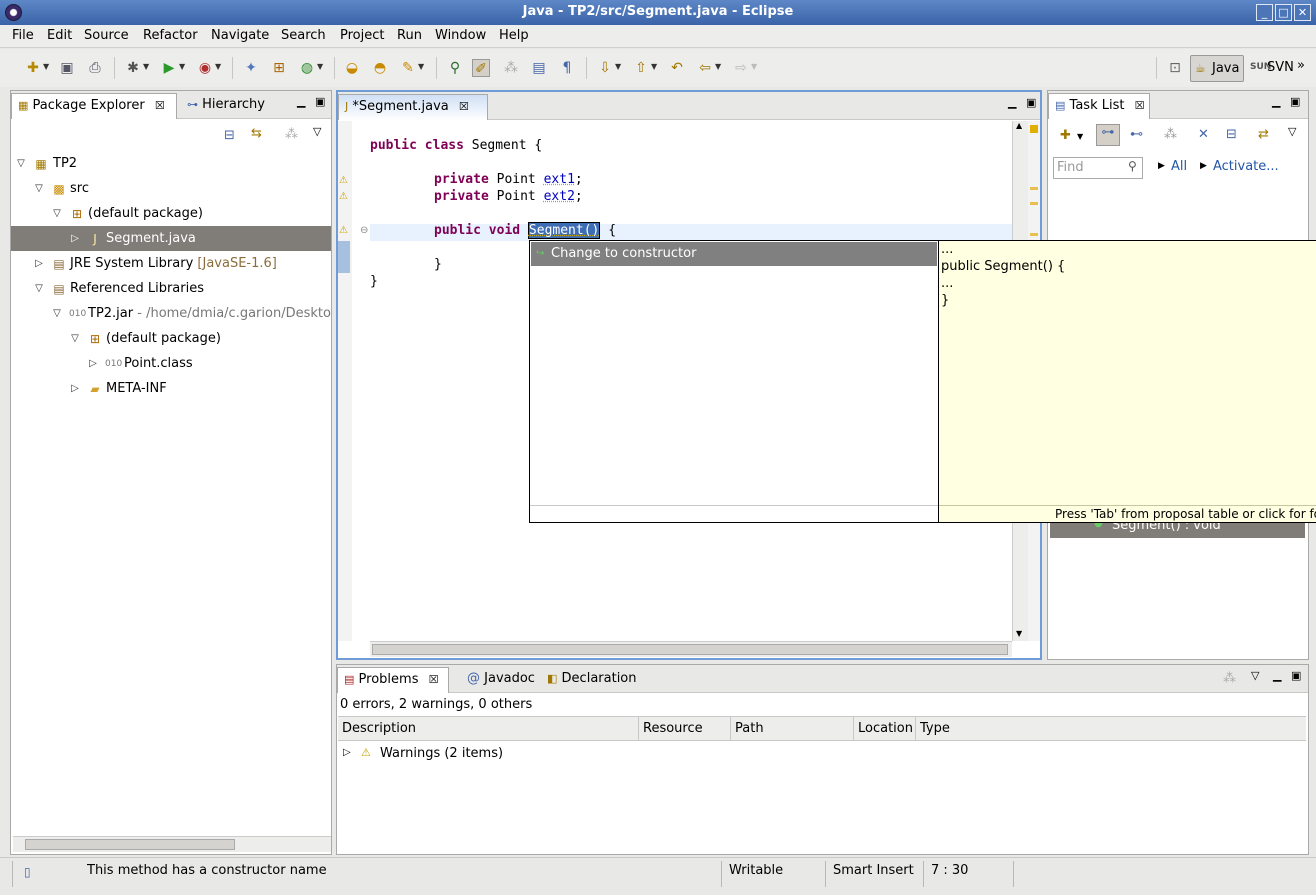  Describe the element at coordinates (229, 106) in the screenshot. I see `tab-hierarchy: ⊶ Hierarchy` at that location.